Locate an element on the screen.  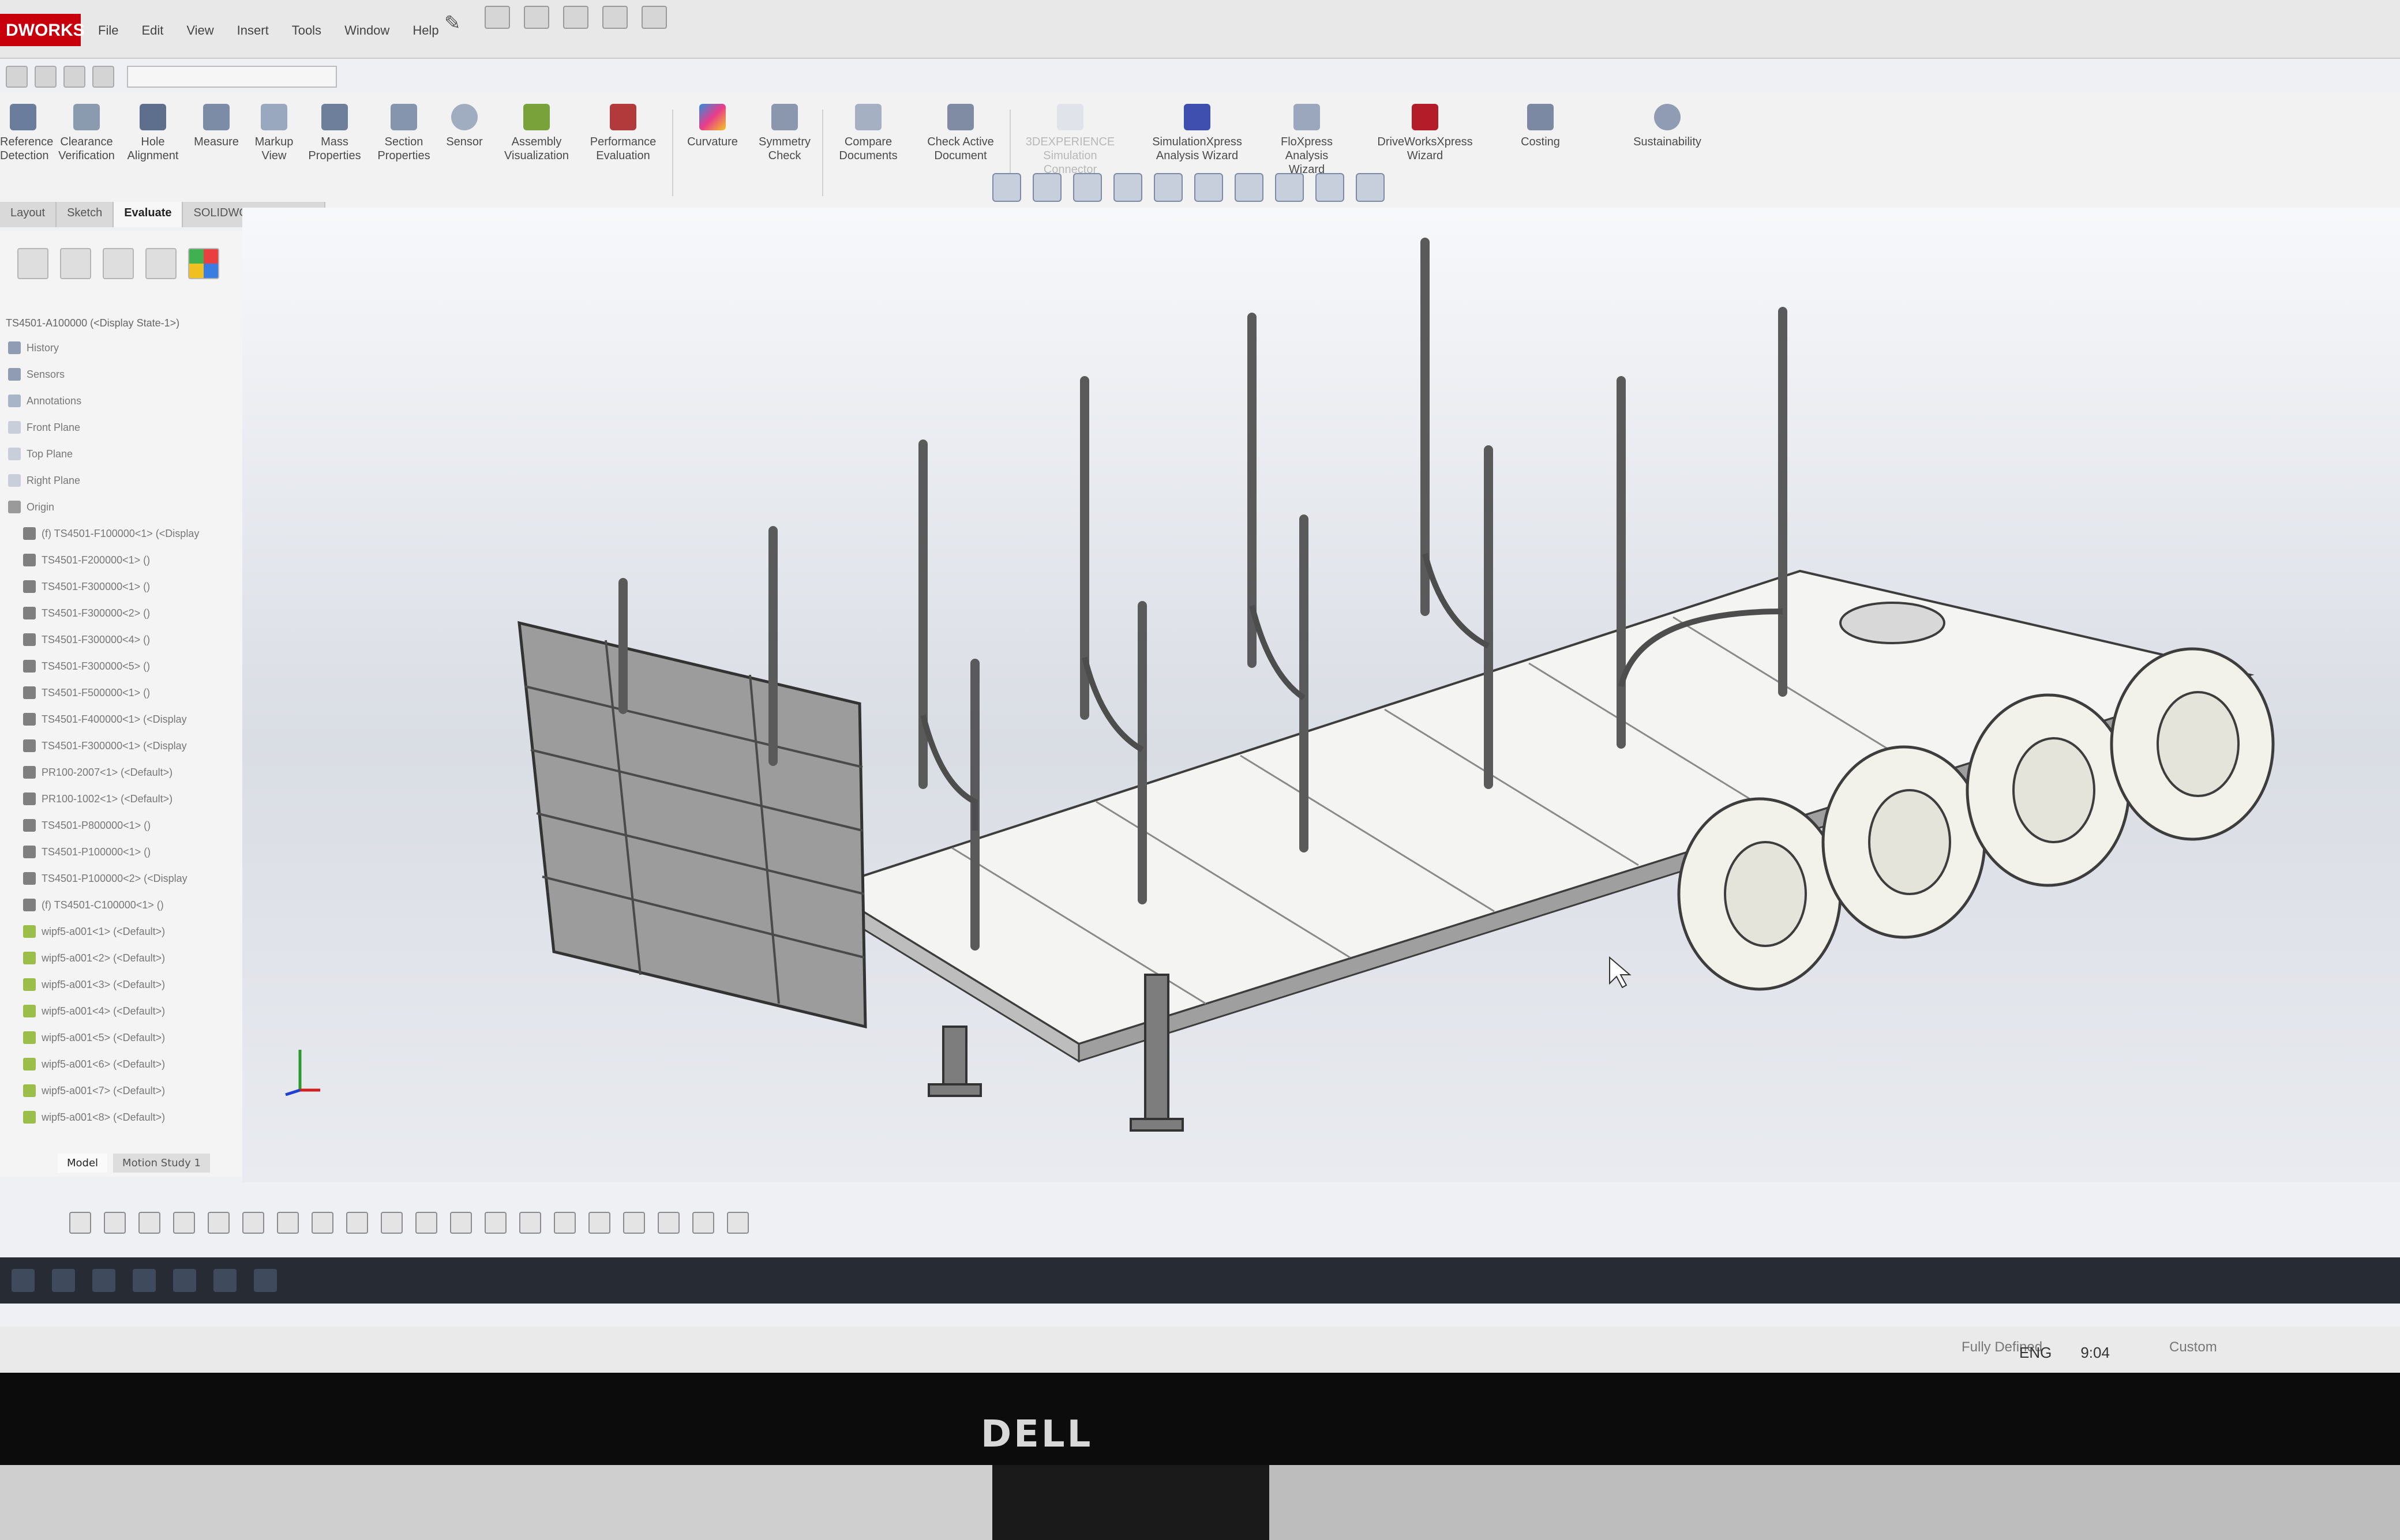
pin-icon: ✎ is located at coordinates (452, 23).